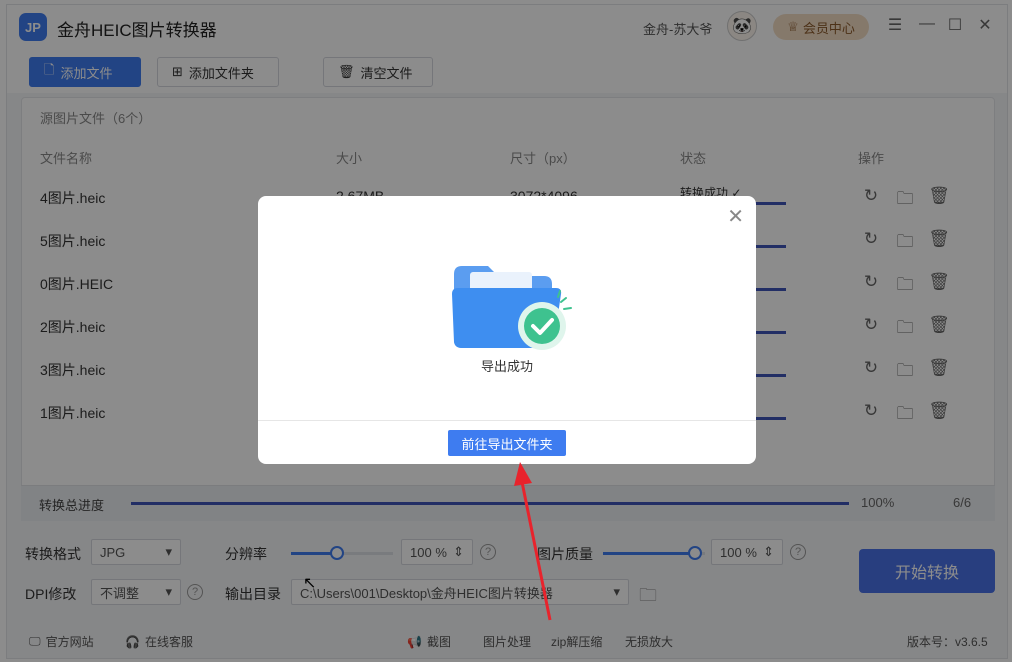 This screenshot has height=662, width=1012. What do you see at coordinates (512, 308) in the screenshot?
I see `folder-success-icon` at bounding box center [512, 308].